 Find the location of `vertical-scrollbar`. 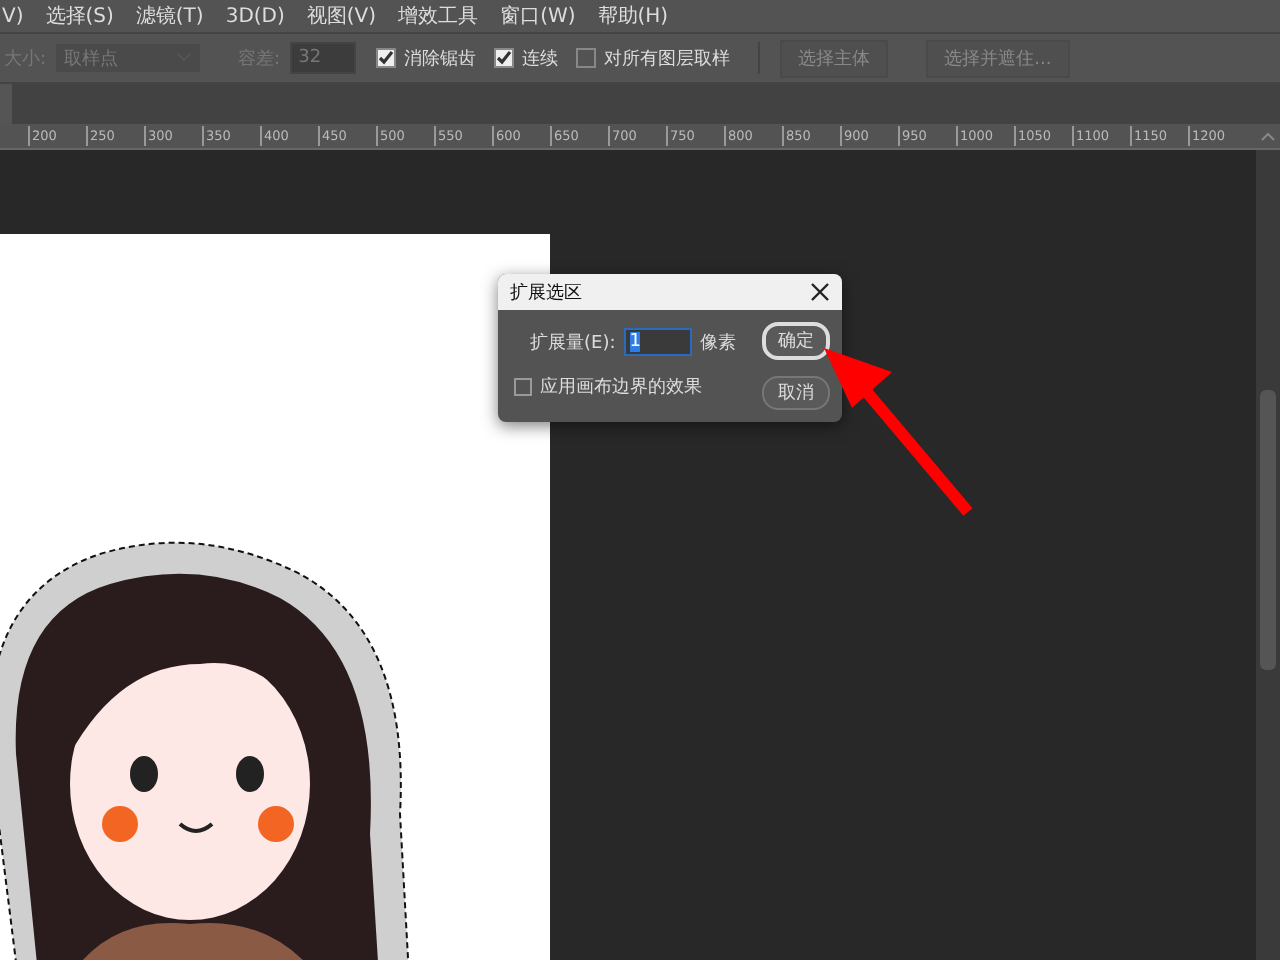

vertical-scrollbar is located at coordinates (1268, 555).